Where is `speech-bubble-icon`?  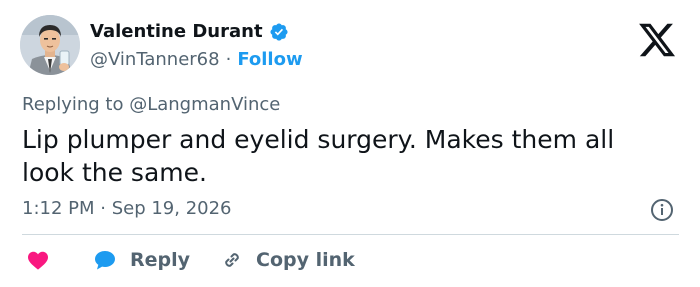
speech-bubble-icon is located at coordinates (105, 260).